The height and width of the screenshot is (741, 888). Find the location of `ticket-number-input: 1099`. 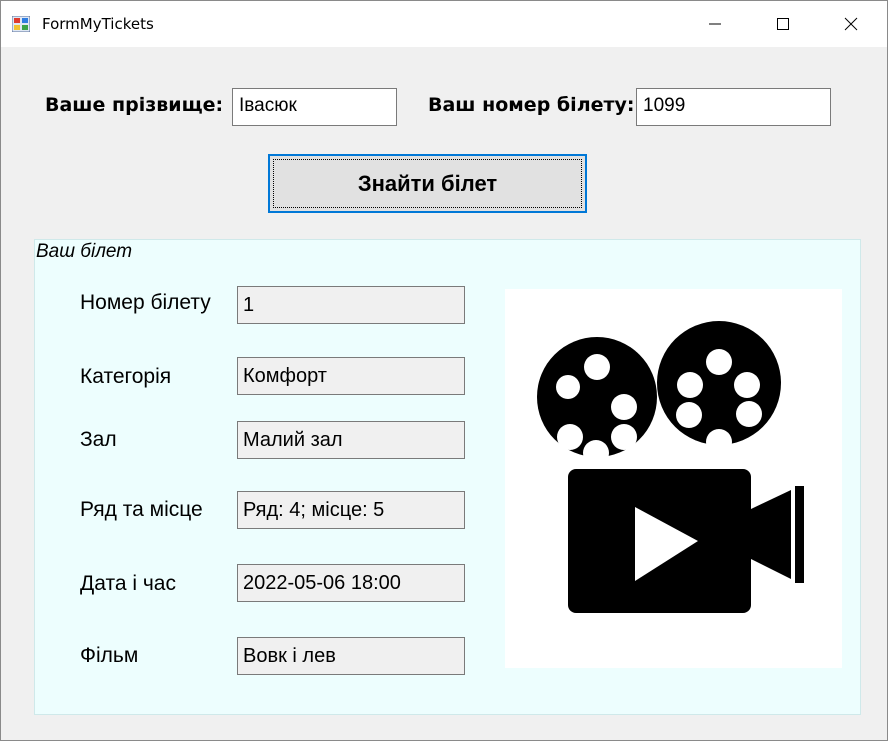

ticket-number-input: 1099 is located at coordinates (733, 107).